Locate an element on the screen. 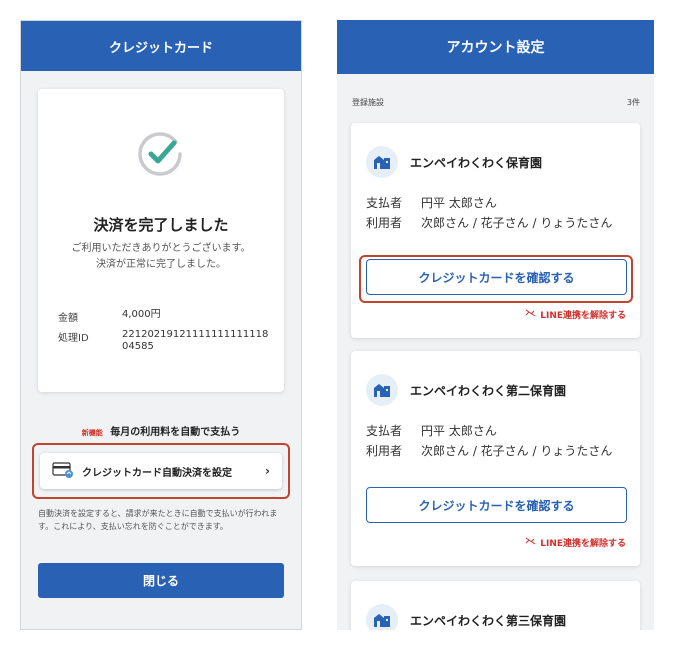 The image size is (676, 662). facility-name: エンペイわくわく保育園 is located at coordinates (476, 162).